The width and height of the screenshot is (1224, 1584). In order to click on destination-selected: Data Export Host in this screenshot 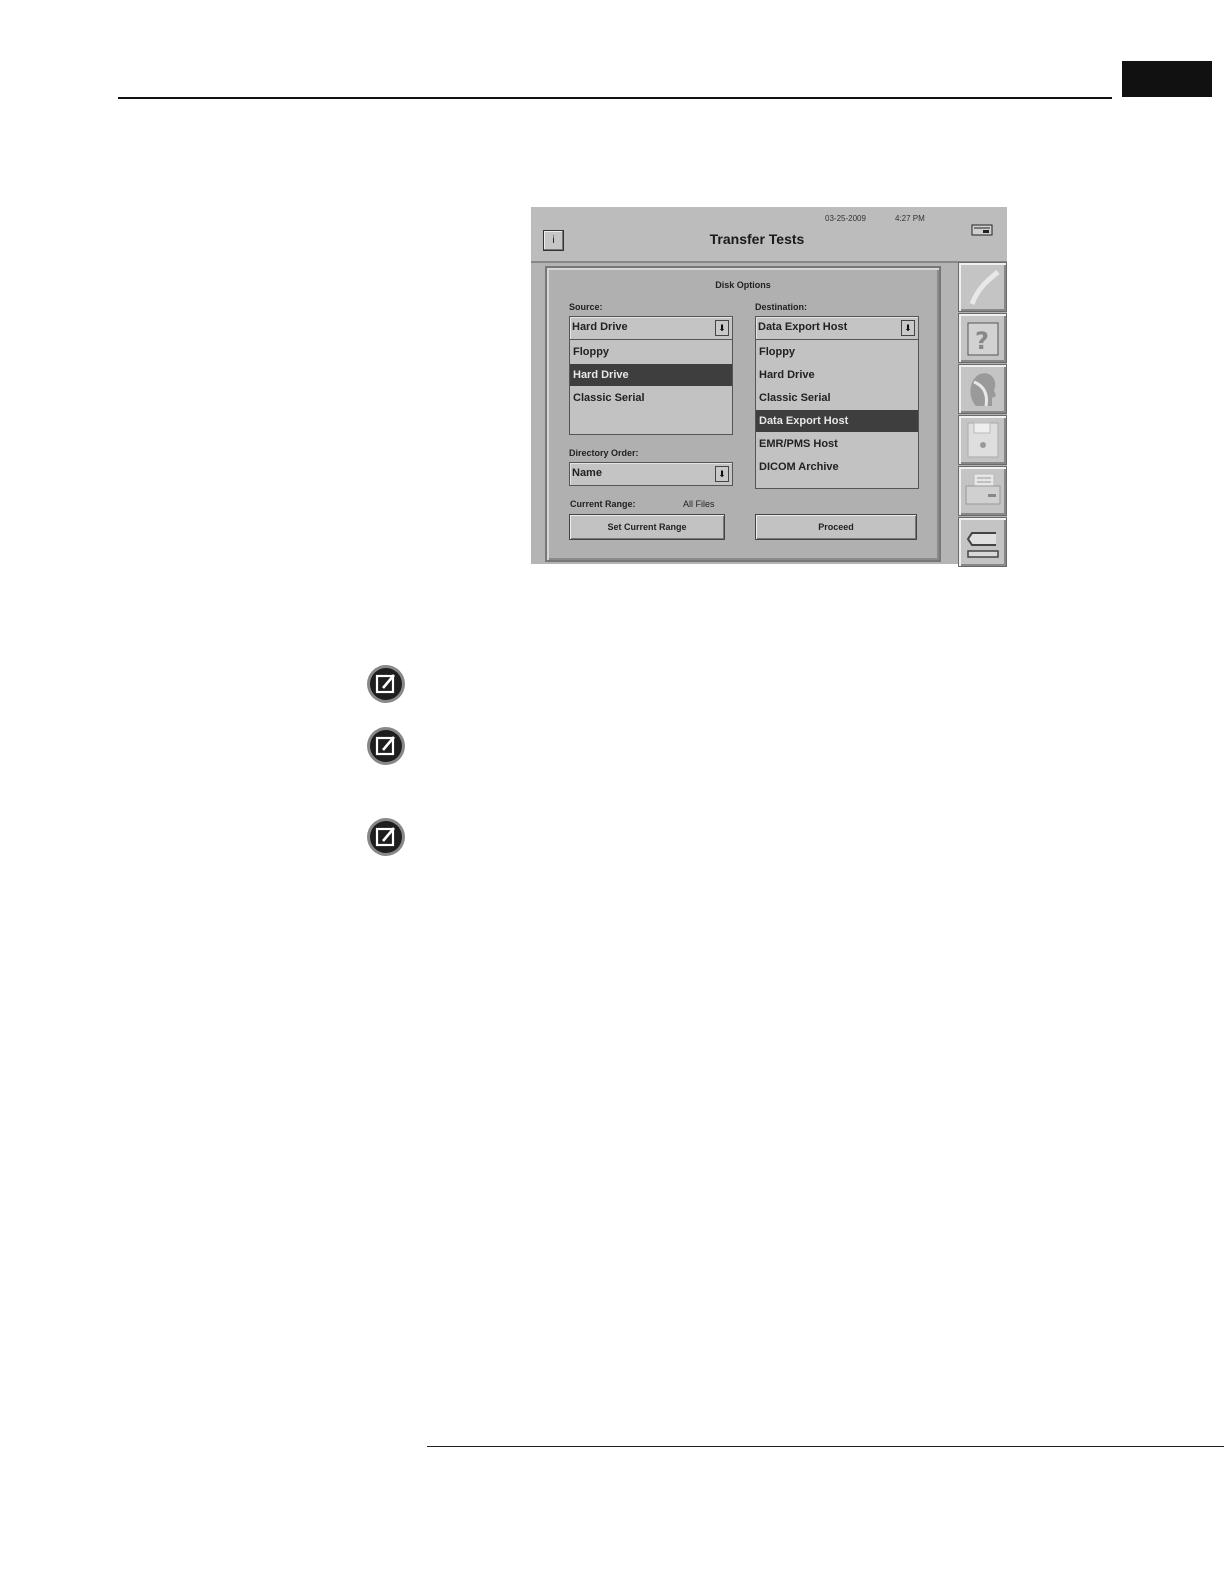, I will do `click(803, 327)`.